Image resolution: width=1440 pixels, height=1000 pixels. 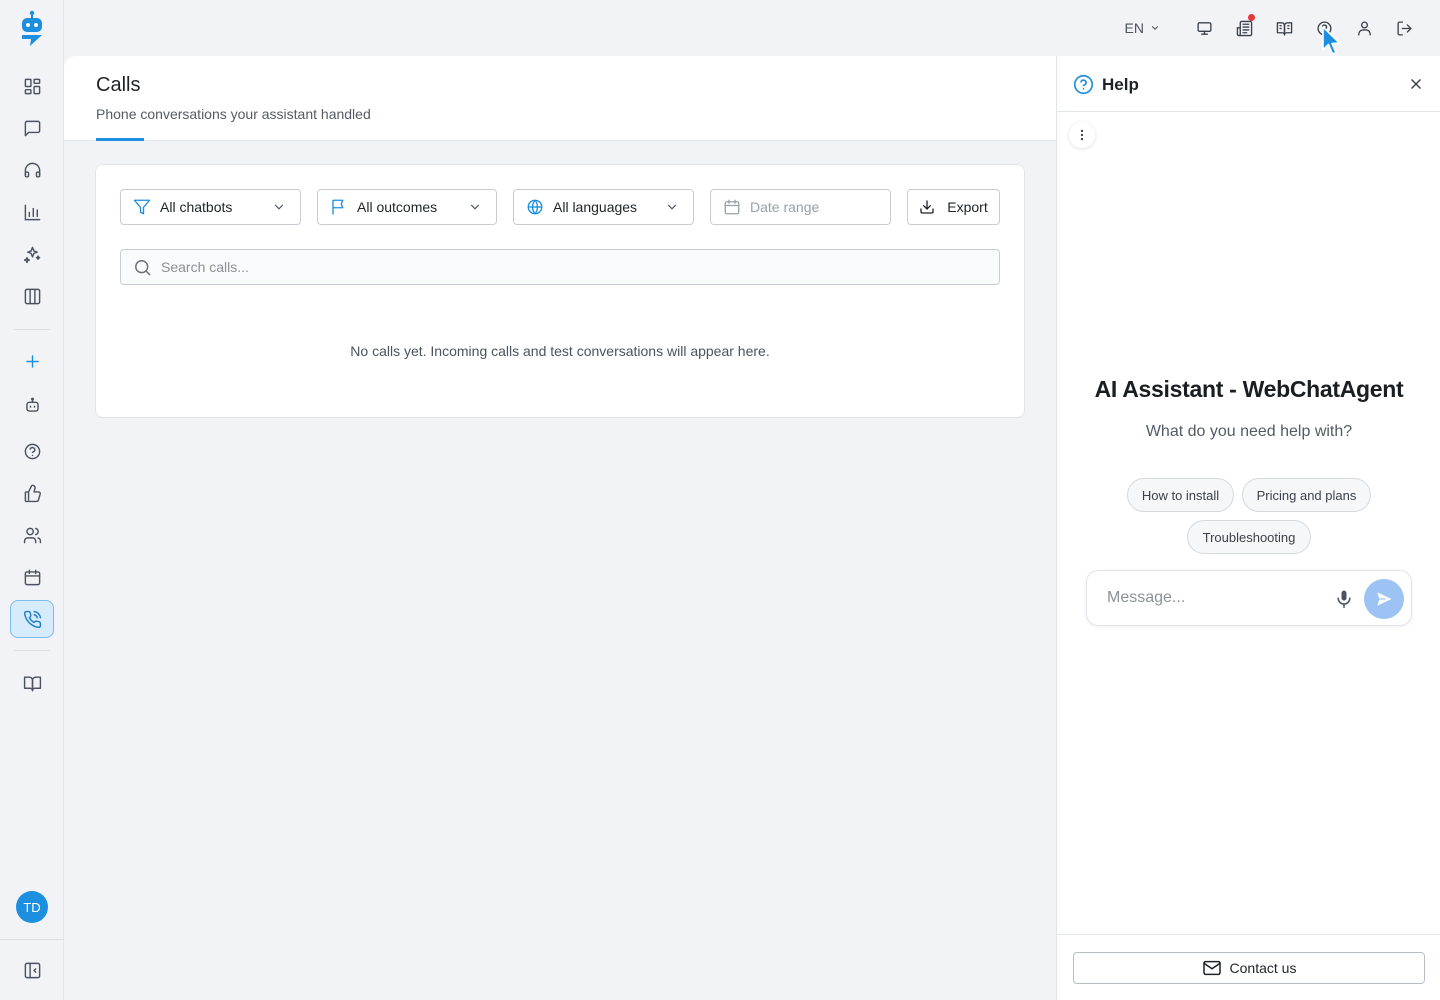 What do you see at coordinates (1263, 968) in the screenshot?
I see `contact-us-label: Contact us` at bounding box center [1263, 968].